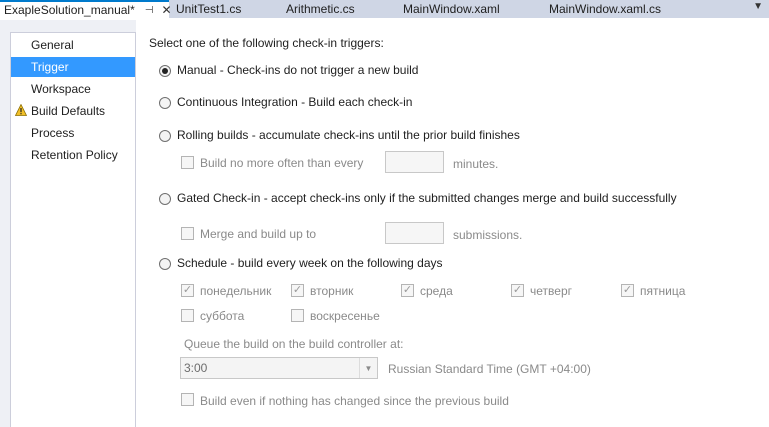  What do you see at coordinates (297, 315) in the screenshot?
I see `day-checkbox-sunday` at bounding box center [297, 315].